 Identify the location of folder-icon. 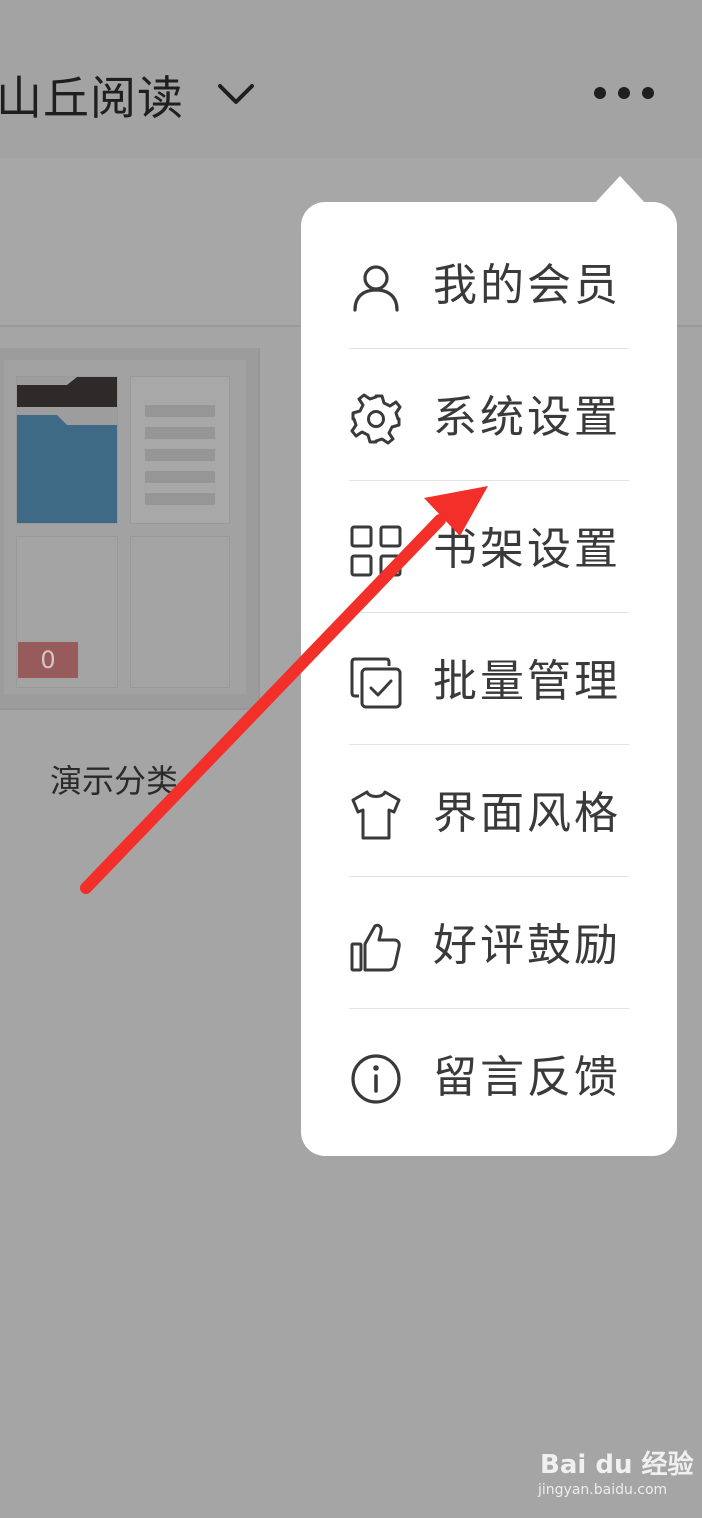
(67, 450).